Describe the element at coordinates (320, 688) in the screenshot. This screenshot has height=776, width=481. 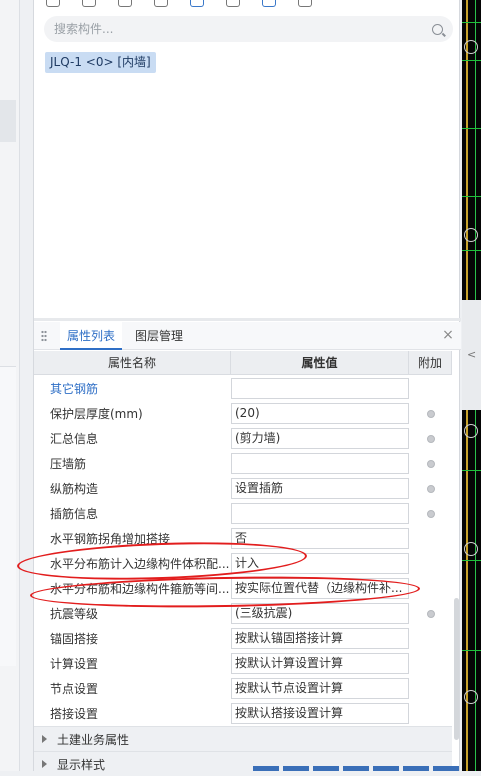
I see `property-value-field: 按默认节点设置计算` at that location.